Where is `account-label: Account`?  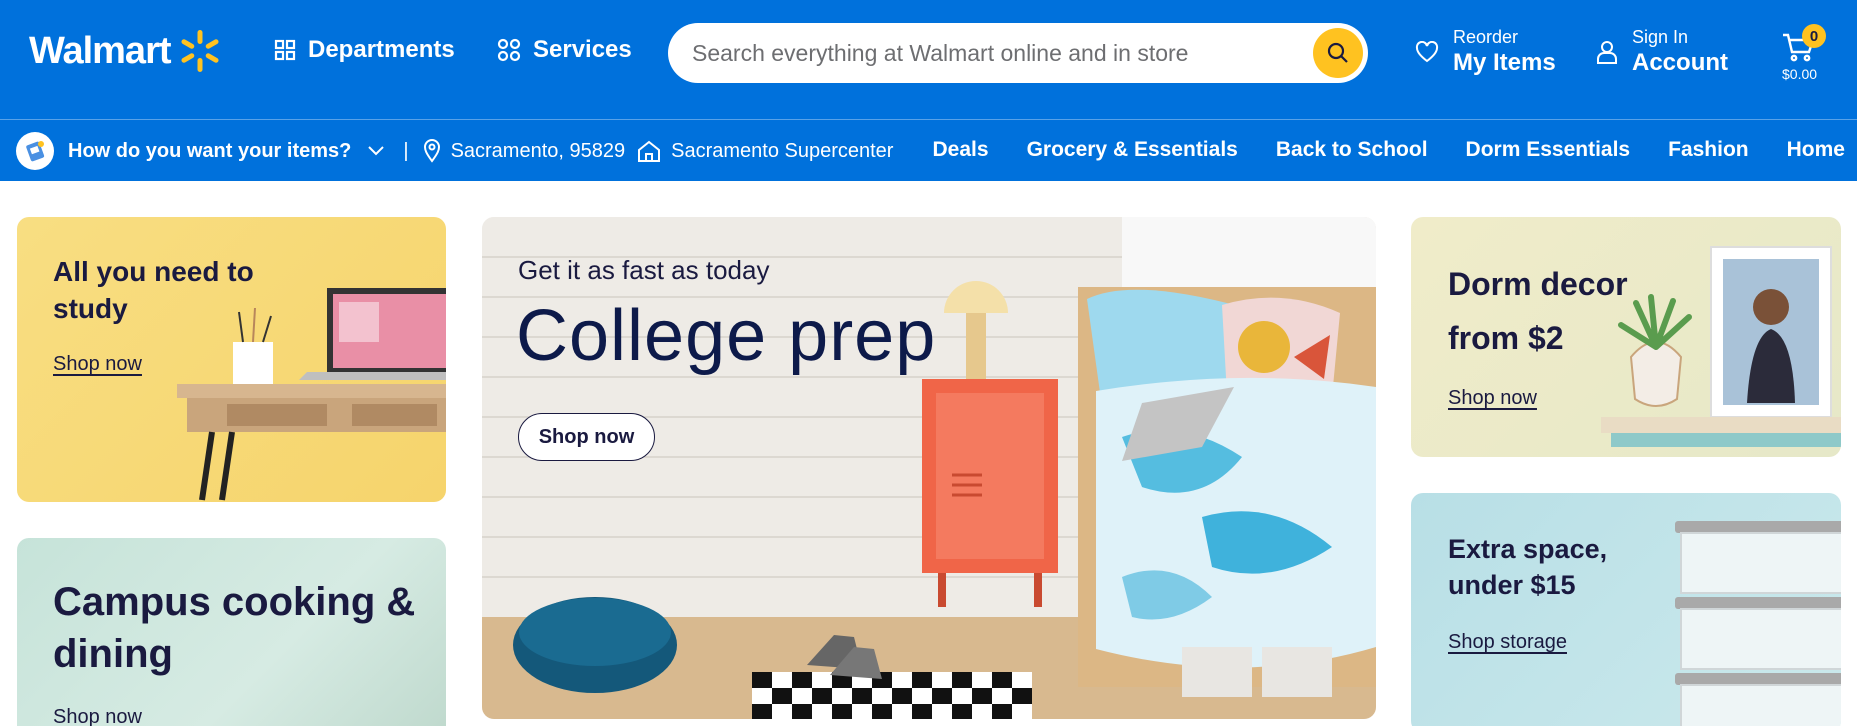 account-label: Account is located at coordinates (1680, 62).